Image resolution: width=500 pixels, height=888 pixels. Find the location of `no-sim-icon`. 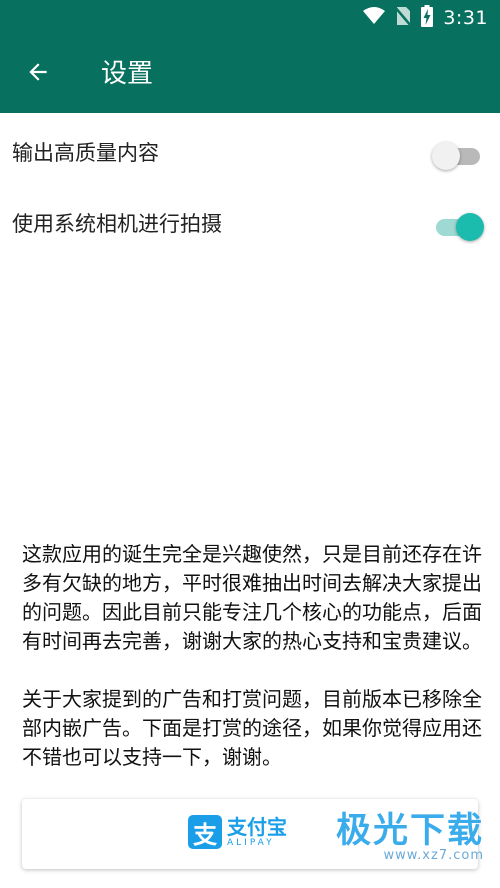

no-sim-icon is located at coordinates (403, 18).